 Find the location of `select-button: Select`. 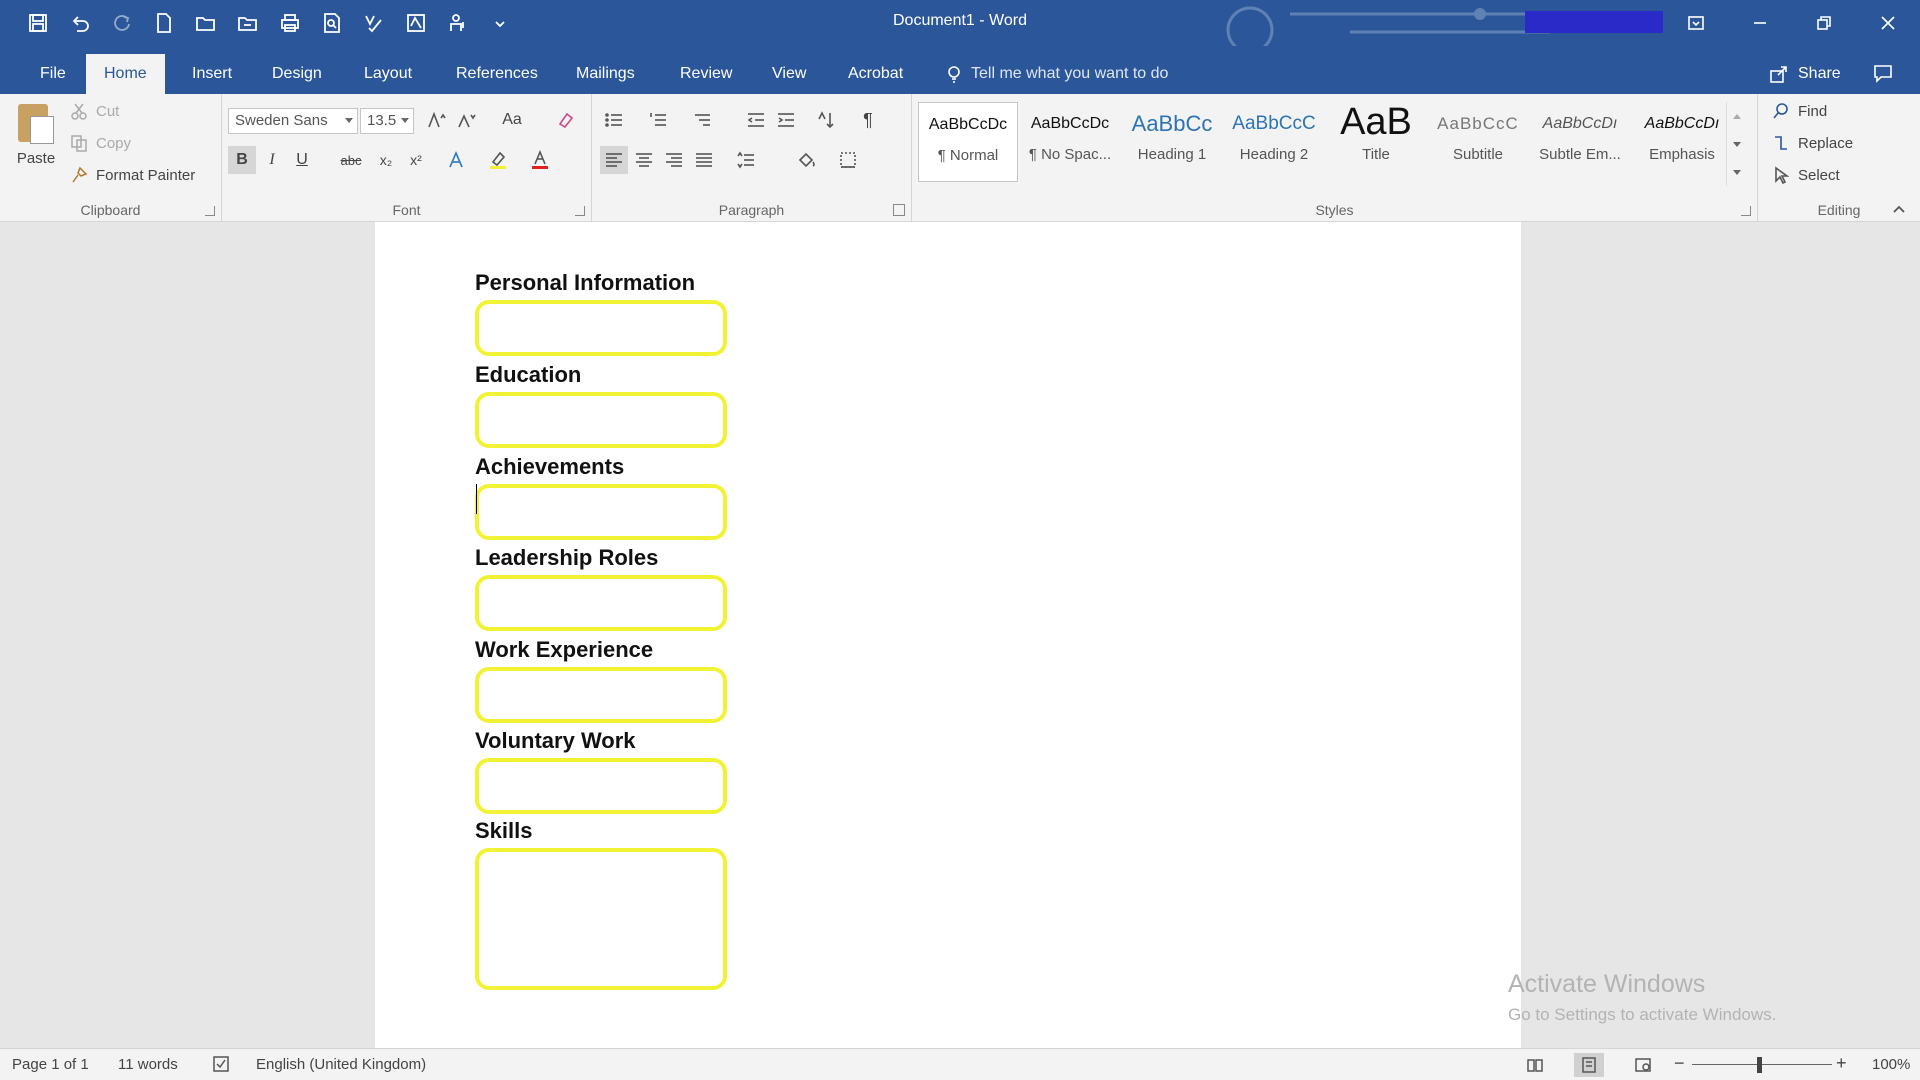

select-button: Select is located at coordinates (1806, 175).